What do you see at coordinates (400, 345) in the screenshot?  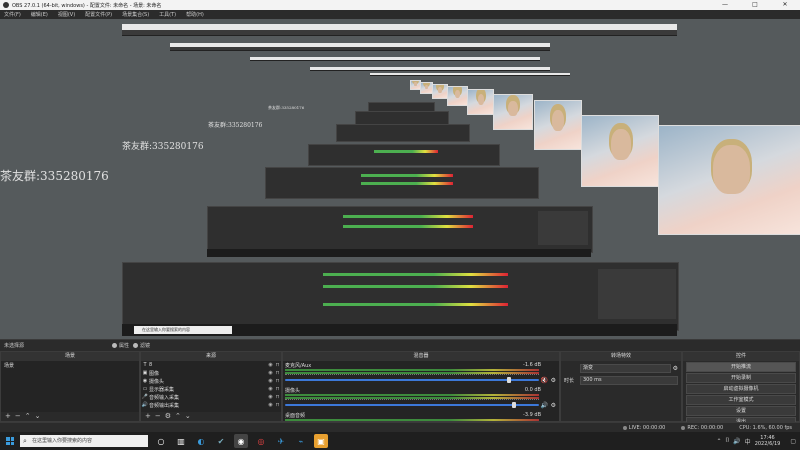 I see `source-toolbar: 未选择源 属性 滤镜` at bounding box center [400, 345].